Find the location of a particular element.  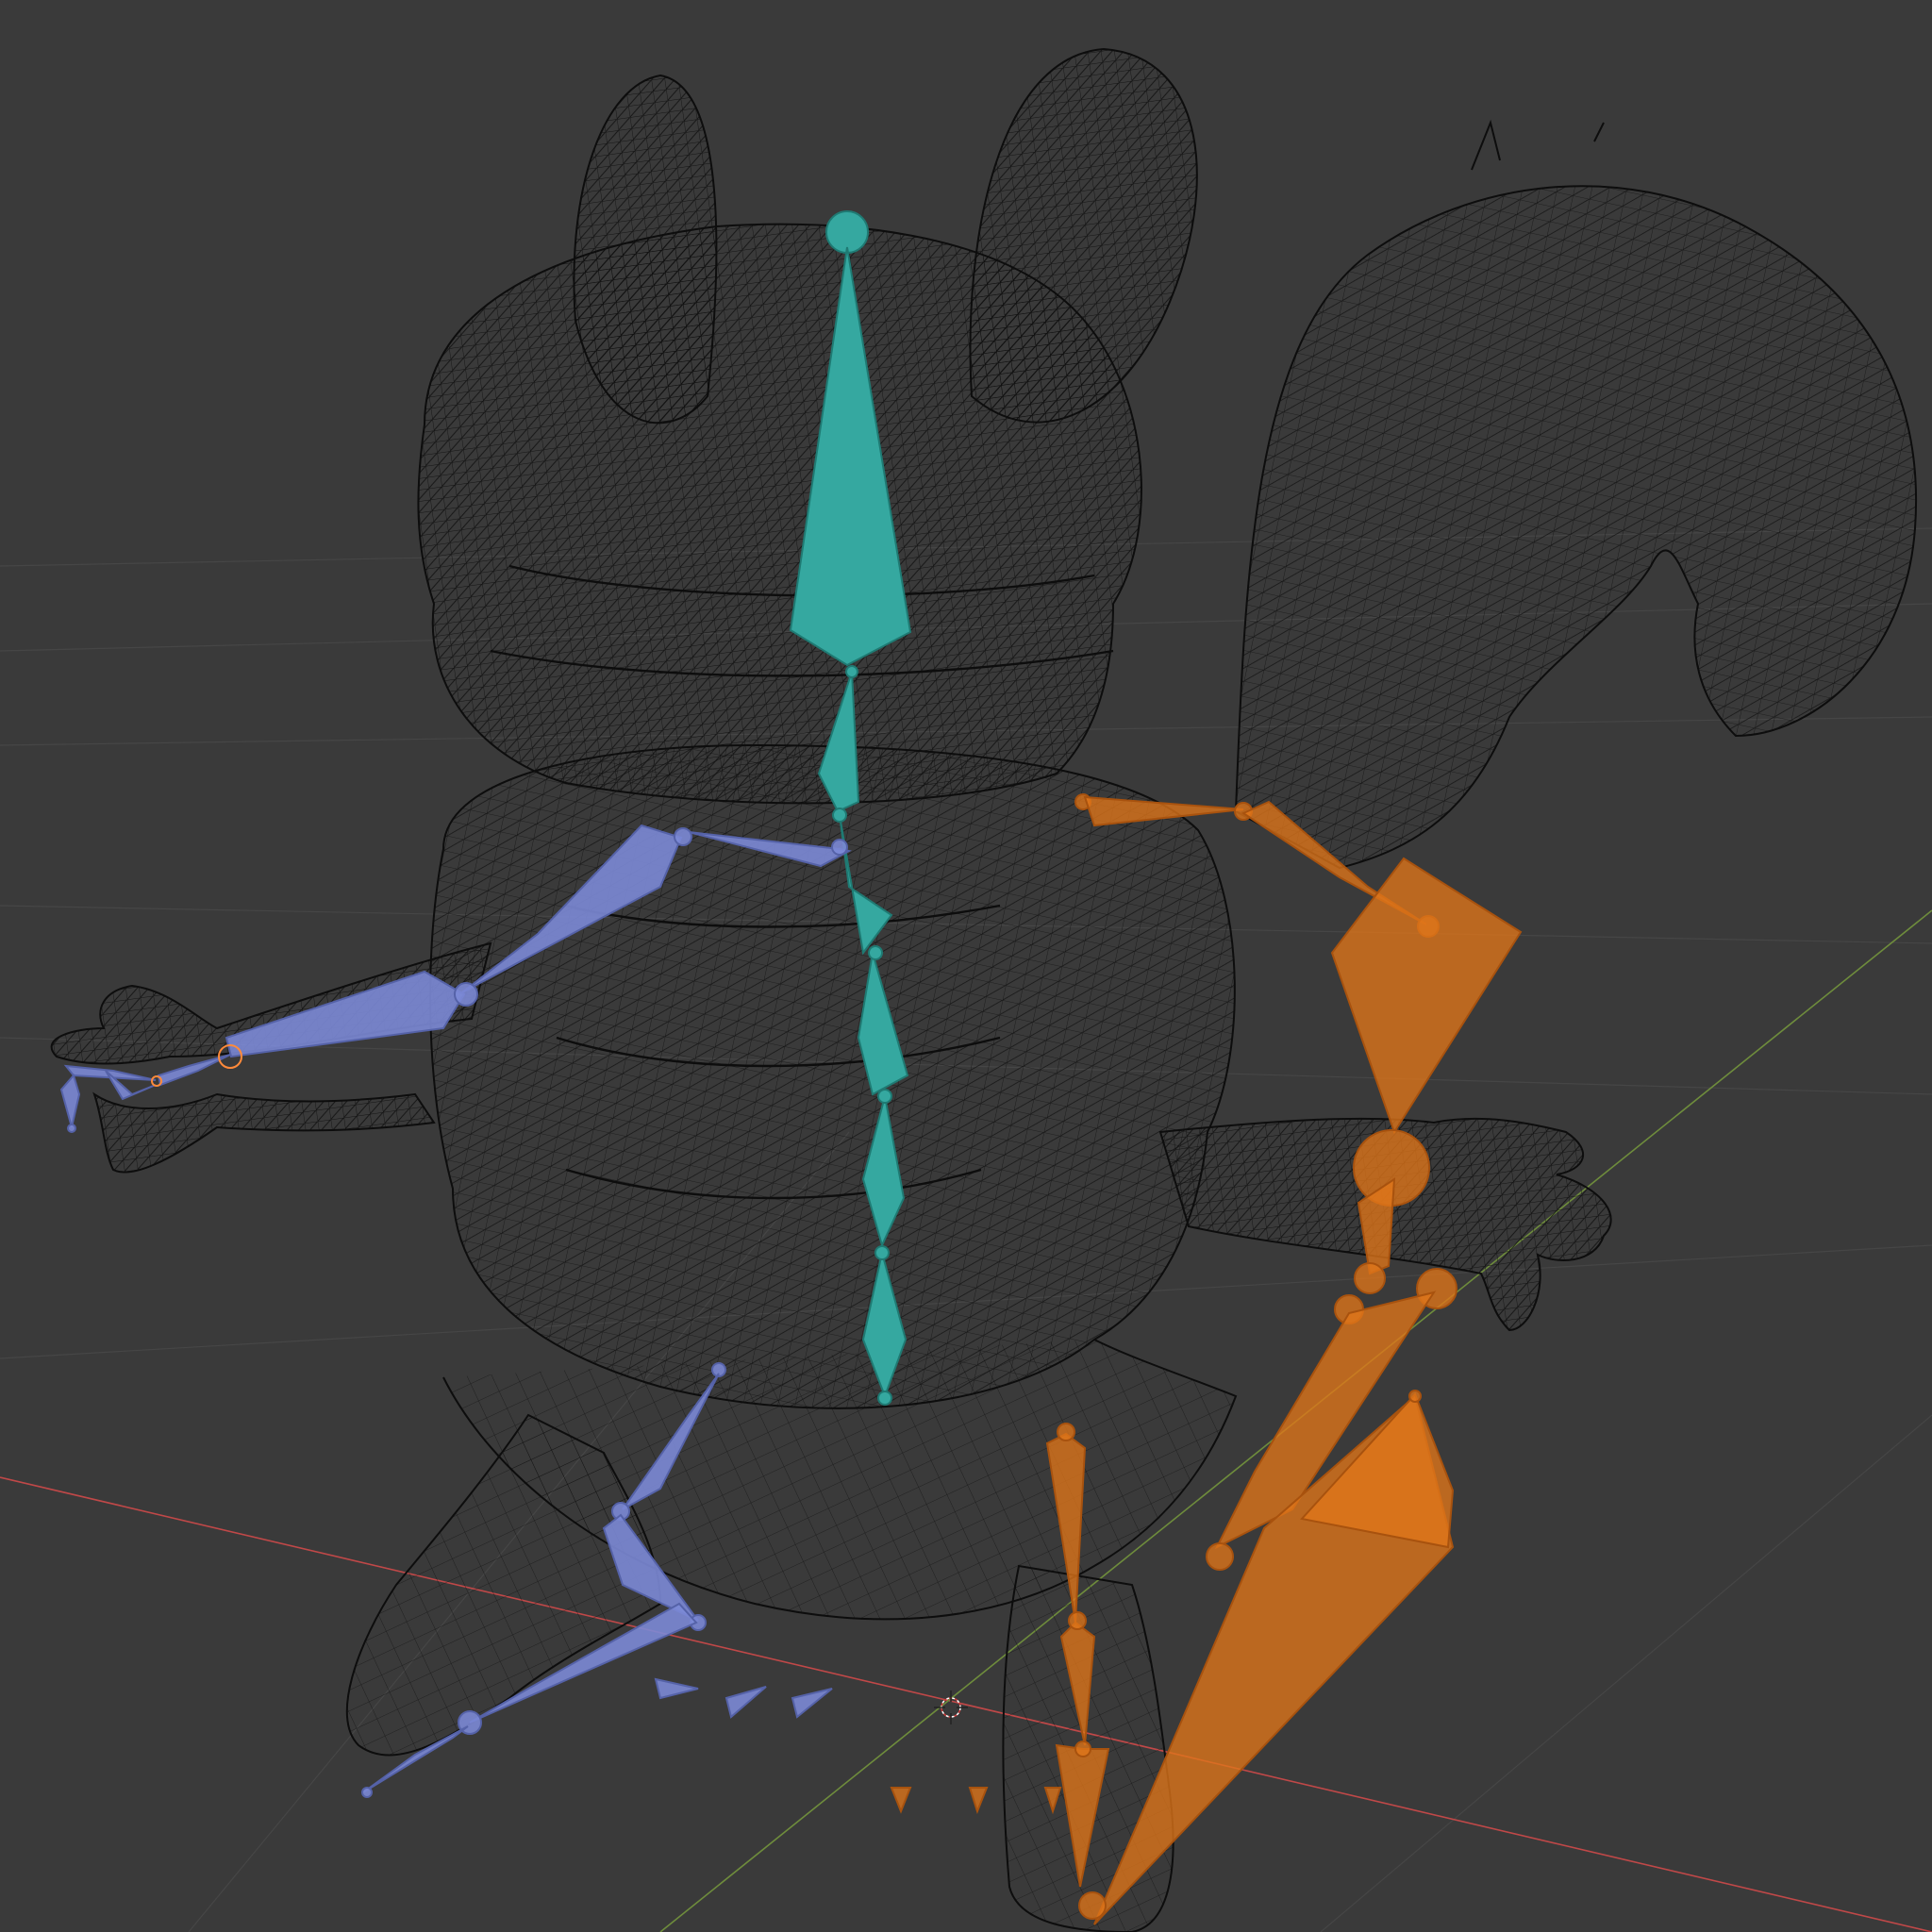

bone-tail-joint is located at coordinates (884, 1398).